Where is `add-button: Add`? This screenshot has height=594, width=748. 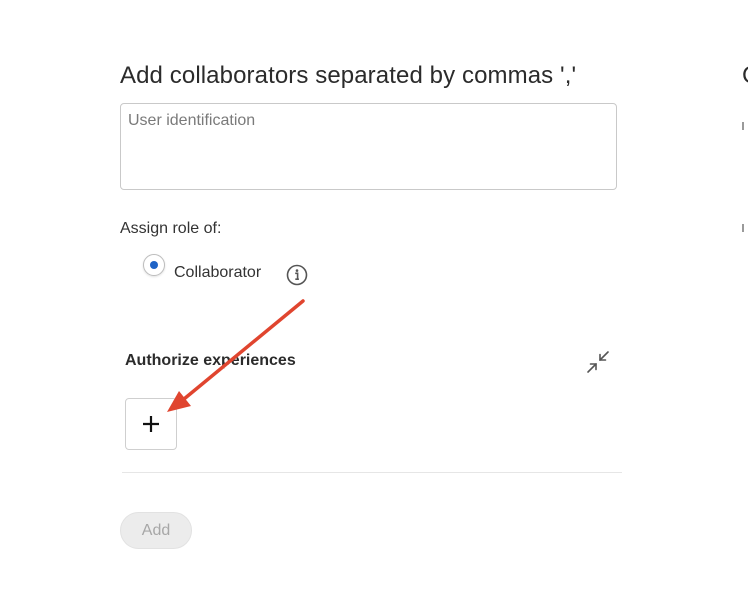 add-button: Add is located at coordinates (156, 530).